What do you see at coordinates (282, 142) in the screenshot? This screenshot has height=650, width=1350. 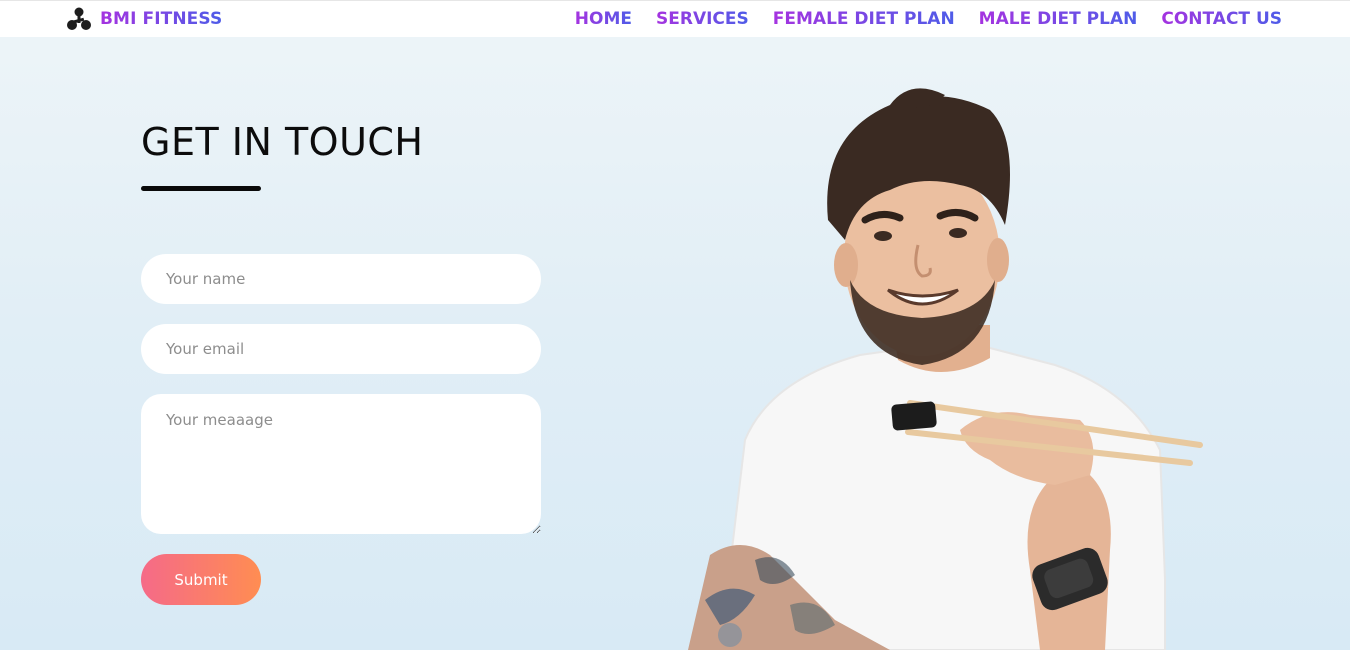 I see `page-title: GET IN TOUCH` at bounding box center [282, 142].